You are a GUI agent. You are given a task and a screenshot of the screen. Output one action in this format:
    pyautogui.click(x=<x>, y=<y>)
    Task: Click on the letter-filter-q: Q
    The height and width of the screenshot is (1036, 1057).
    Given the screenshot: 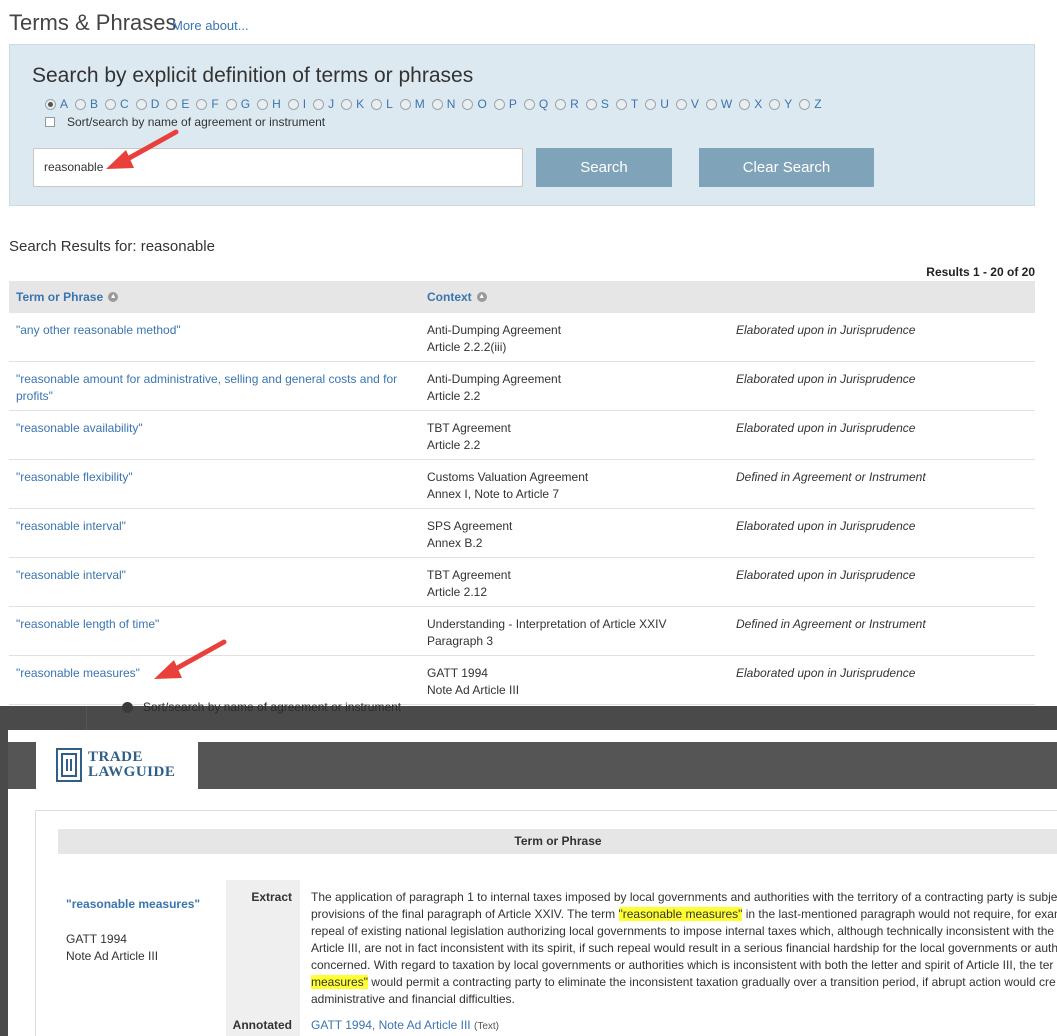 What is the action you would take?
    pyautogui.click(x=535, y=104)
    